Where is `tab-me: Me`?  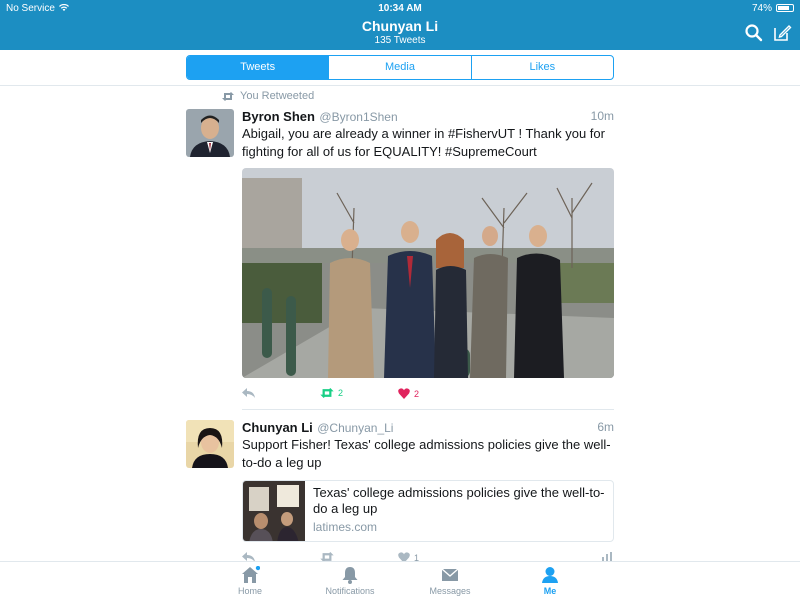
tab-me: Me is located at coordinates (550, 581).